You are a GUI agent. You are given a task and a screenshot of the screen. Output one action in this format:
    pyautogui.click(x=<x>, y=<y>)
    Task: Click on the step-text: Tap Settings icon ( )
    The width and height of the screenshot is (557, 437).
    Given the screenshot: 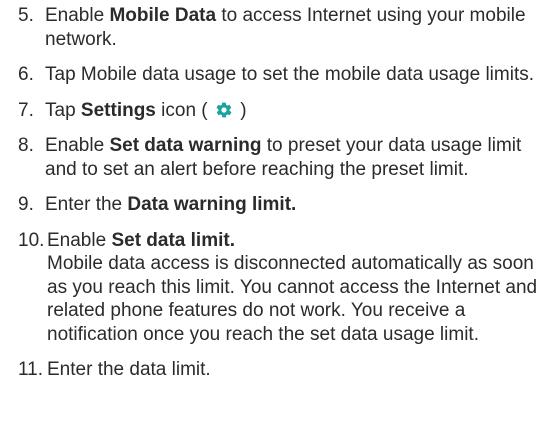 What is the action you would take?
    pyautogui.click(x=146, y=110)
    